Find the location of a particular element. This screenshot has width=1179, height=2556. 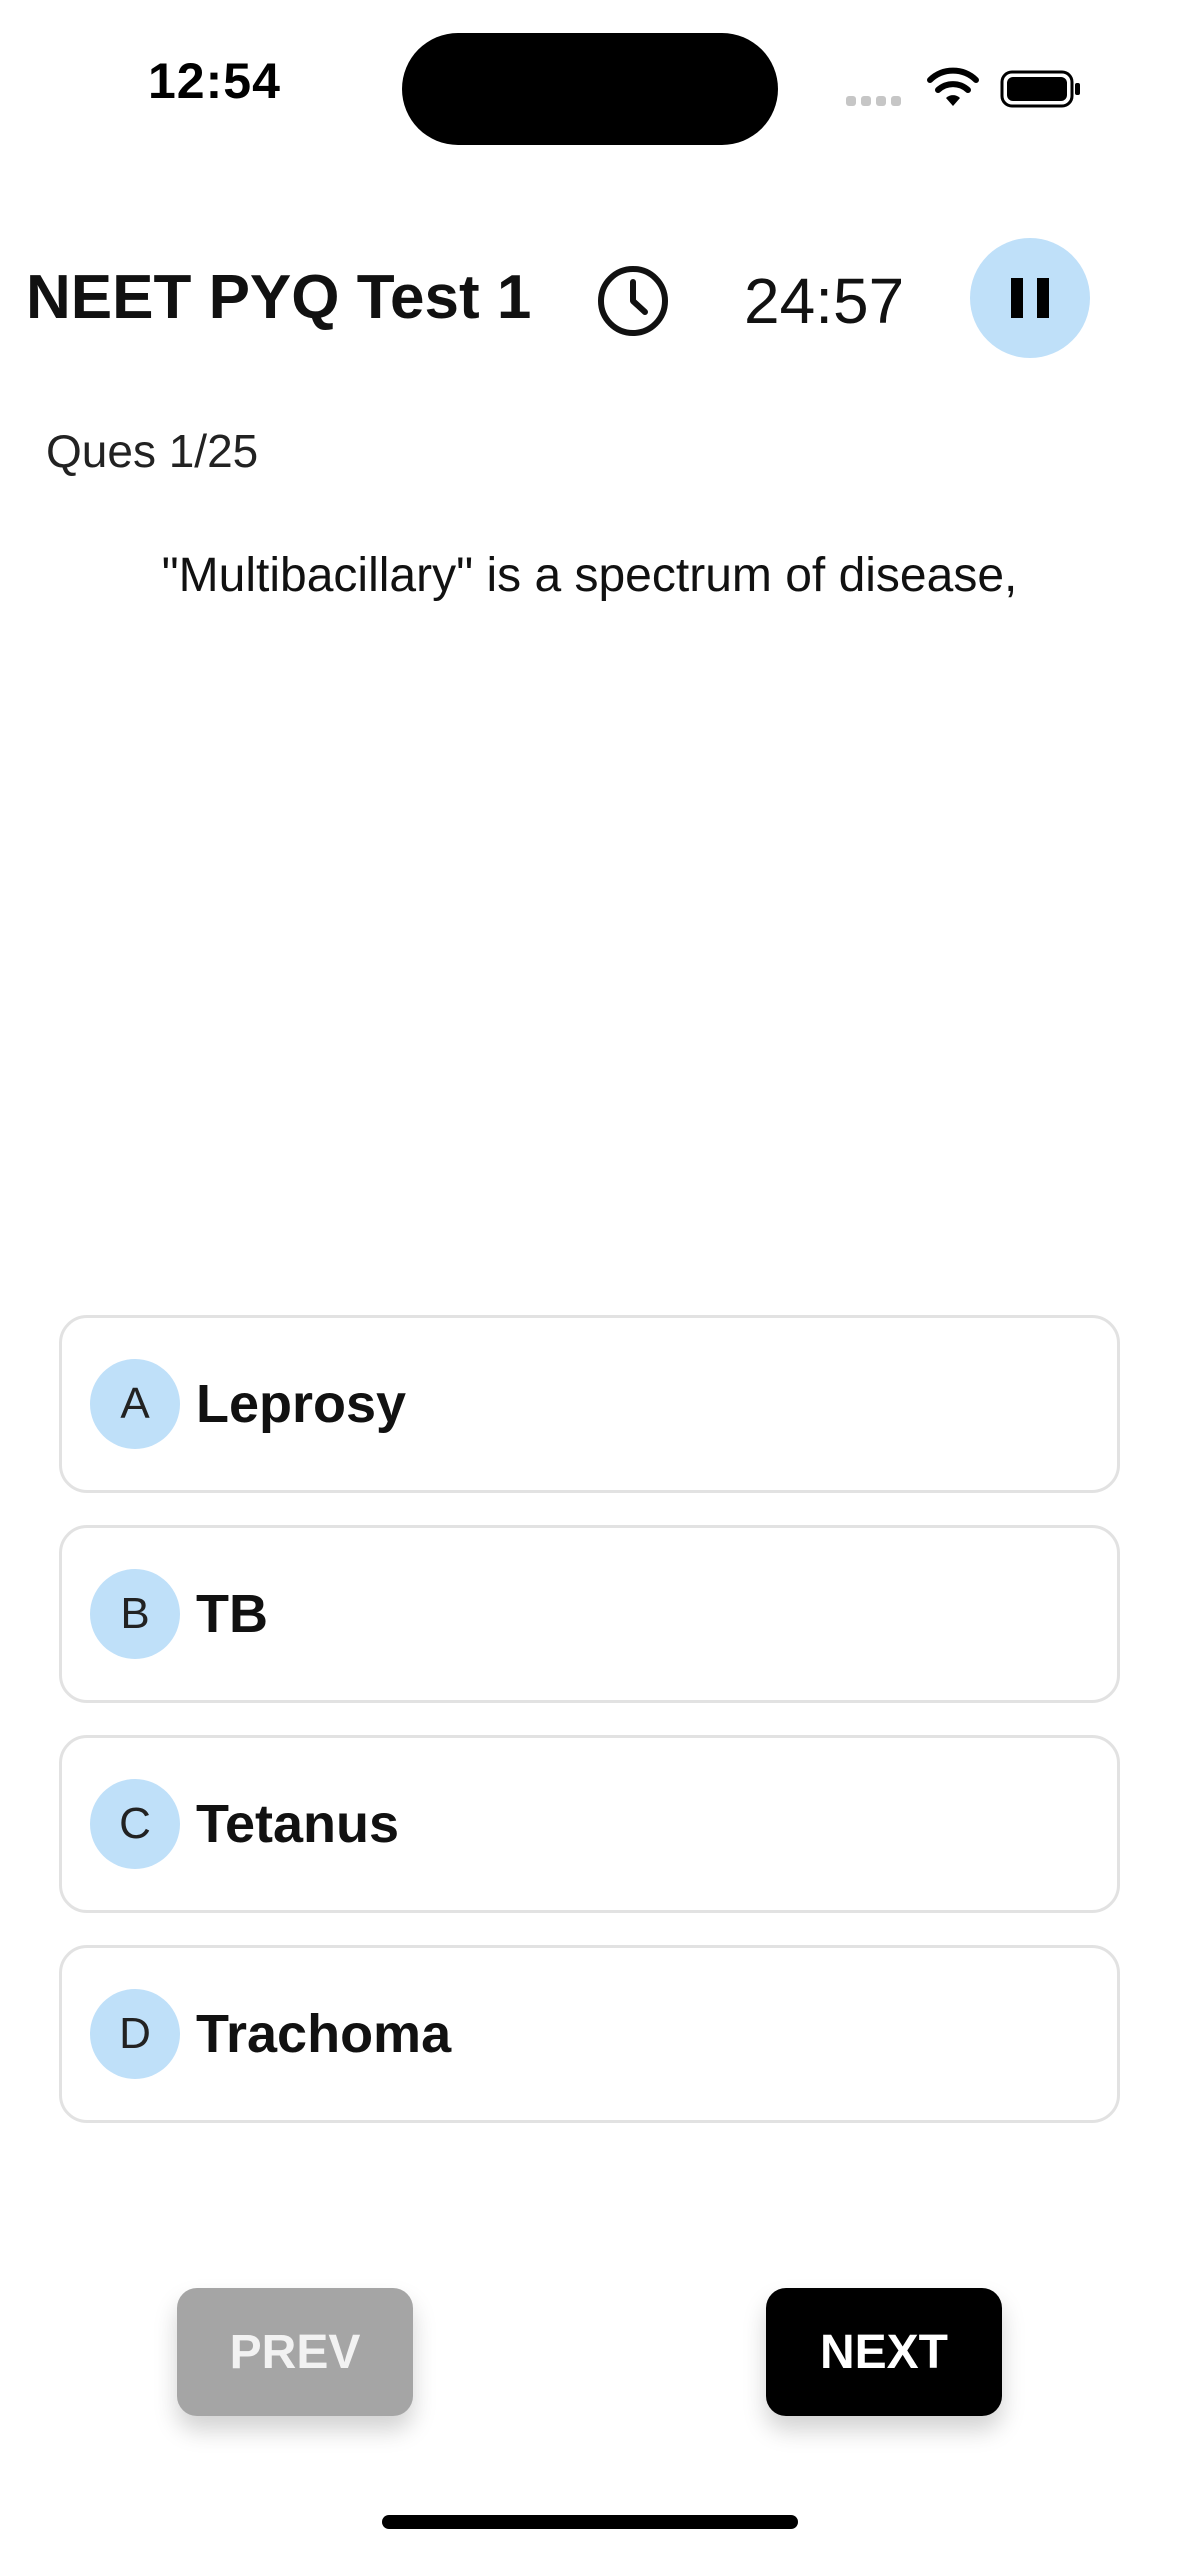

option-c: C Tetanus is located at coordinates (589, 1824).